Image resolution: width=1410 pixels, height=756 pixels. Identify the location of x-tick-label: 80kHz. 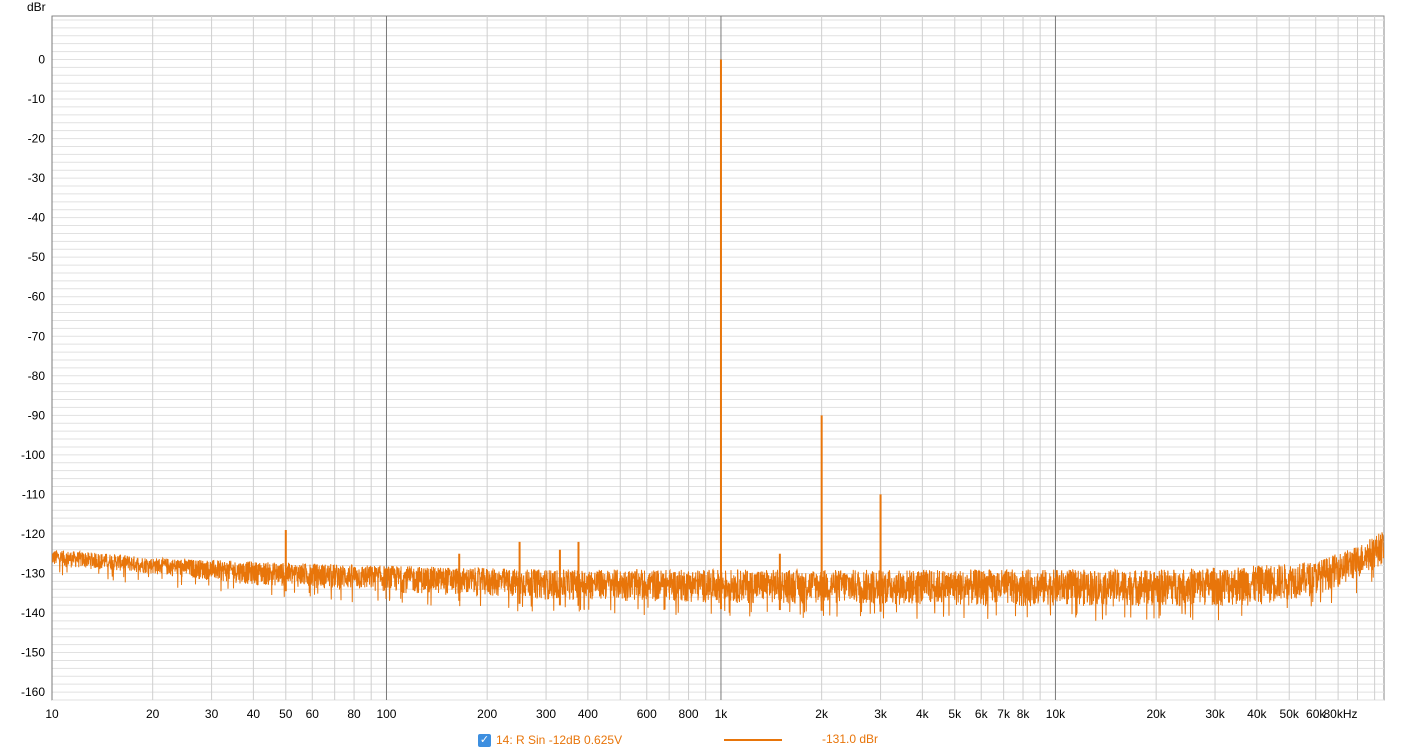
(1341, 714).